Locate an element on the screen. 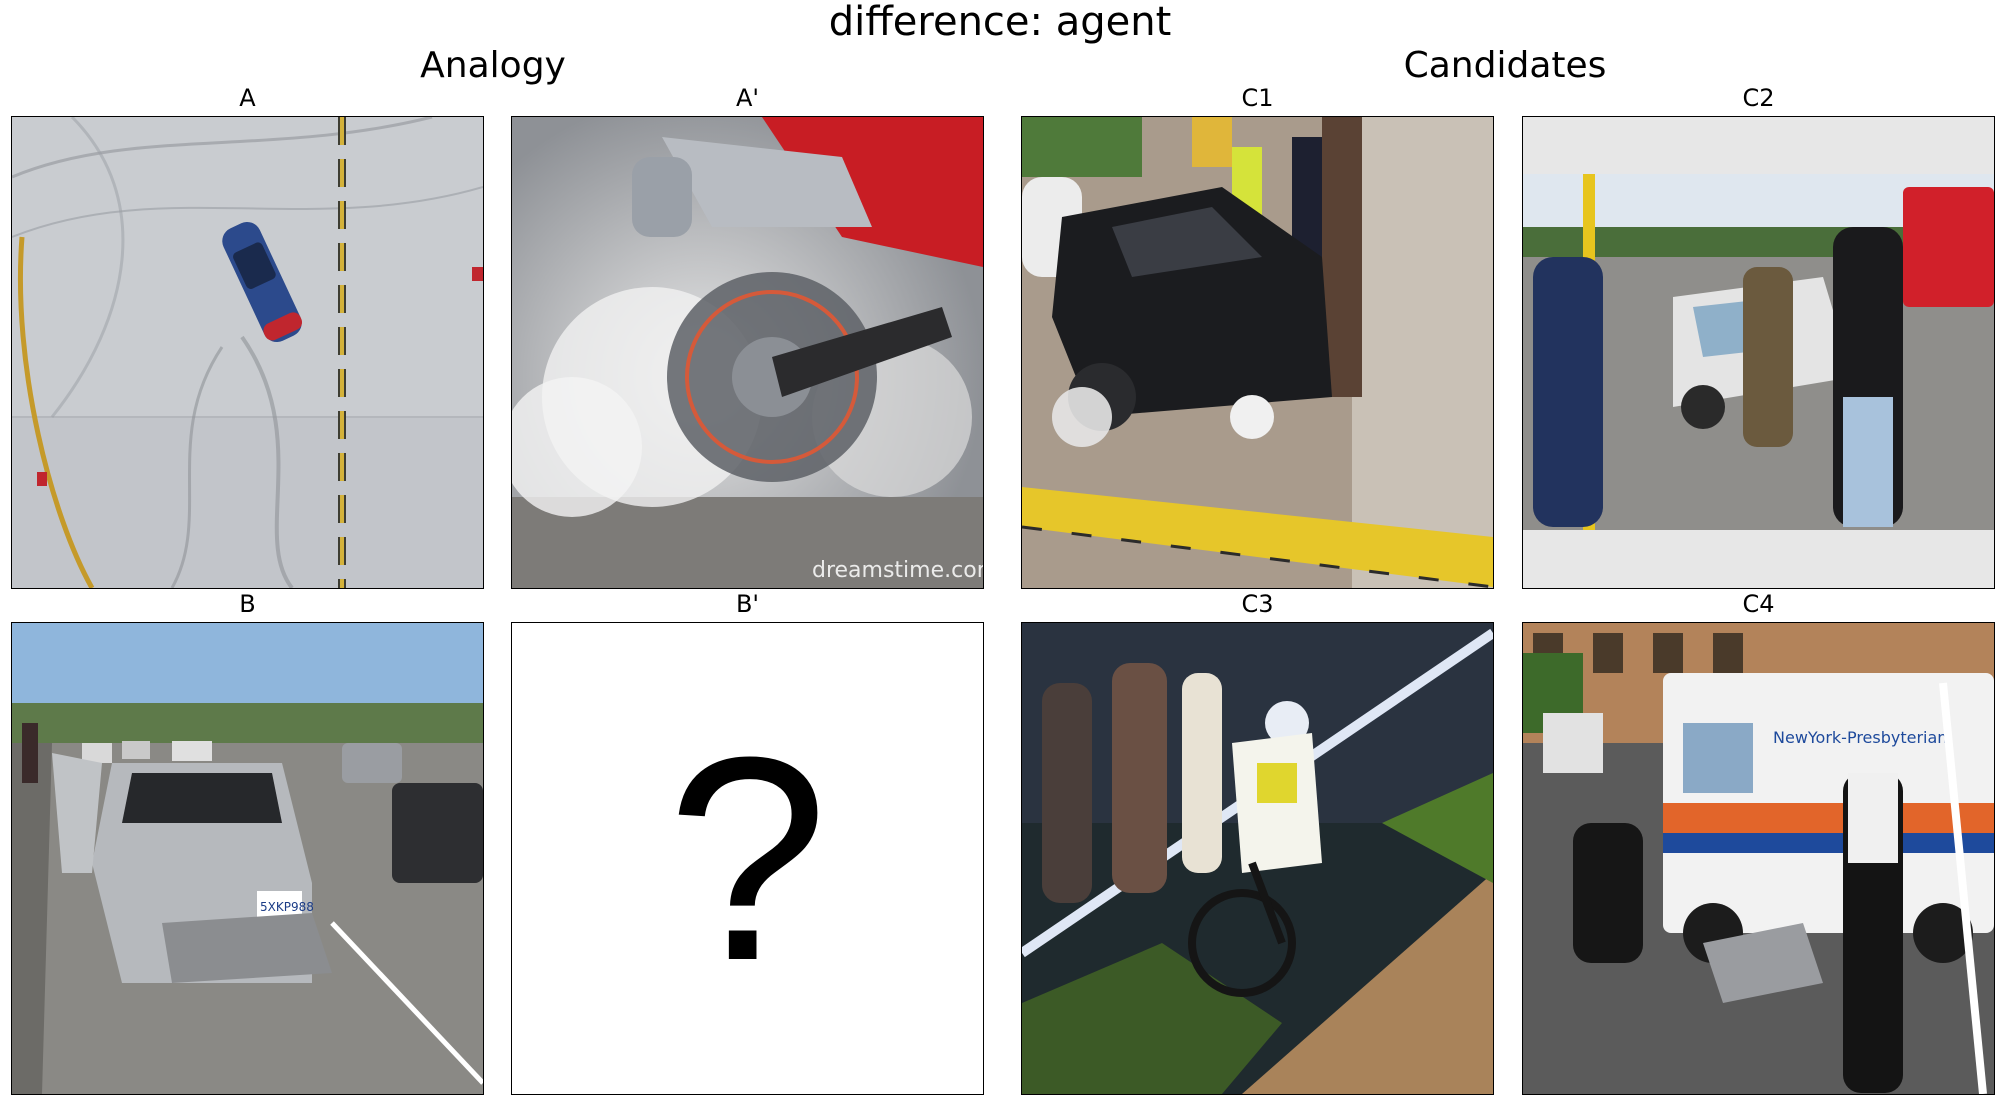 The image size is (2000, 1100). panel-c3-title: C3 is located at coordinates (1257, 604).